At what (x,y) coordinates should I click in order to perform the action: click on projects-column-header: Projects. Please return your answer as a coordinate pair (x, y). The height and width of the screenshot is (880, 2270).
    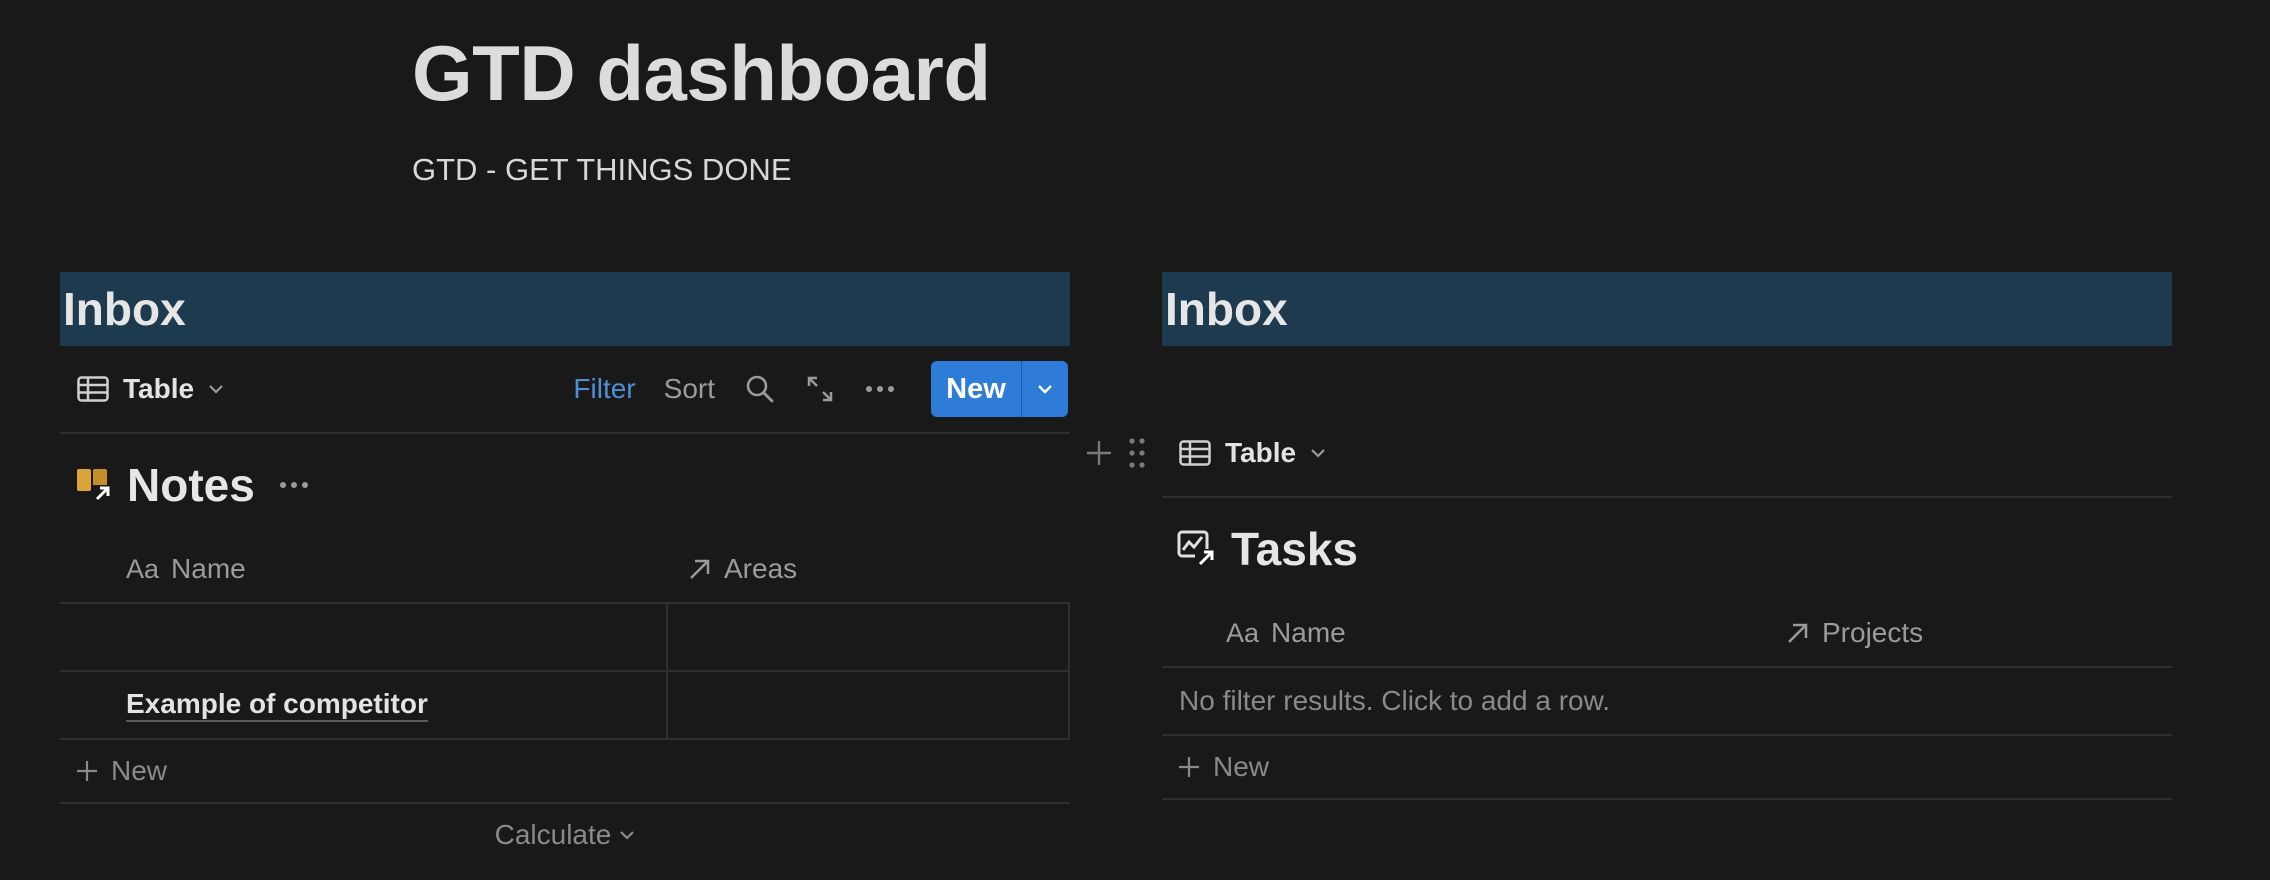
    Looking at the image, I should click on (1967, 633).